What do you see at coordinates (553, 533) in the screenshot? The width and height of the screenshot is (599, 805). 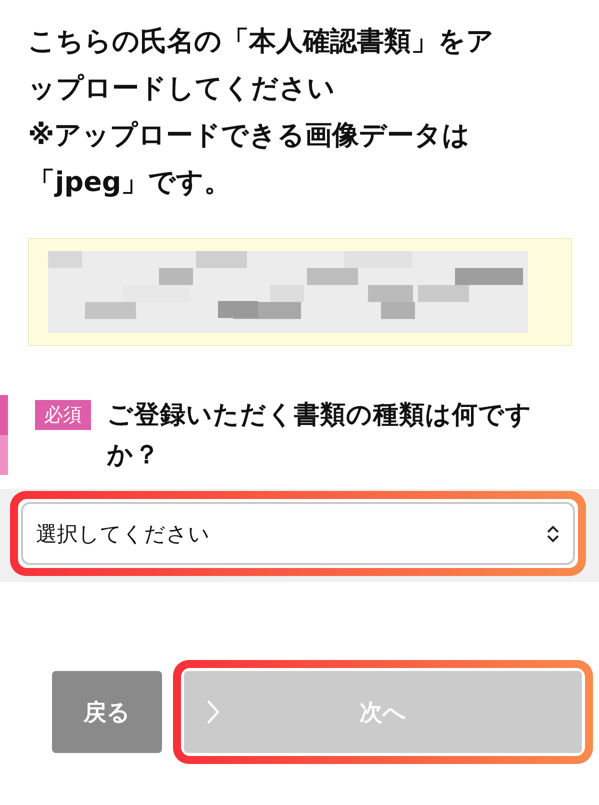 I see `updown-chevron-icon` at bounding box center [553, 533].